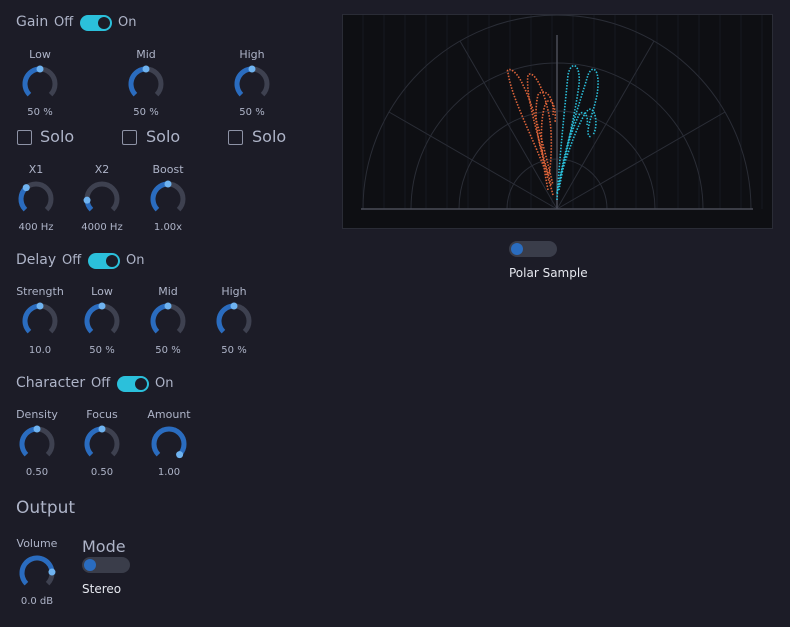 The image size is (790, 627). Describe the element at coordinates (127, 22) in the screenshot. I see `gain-on-label: On` at that location.